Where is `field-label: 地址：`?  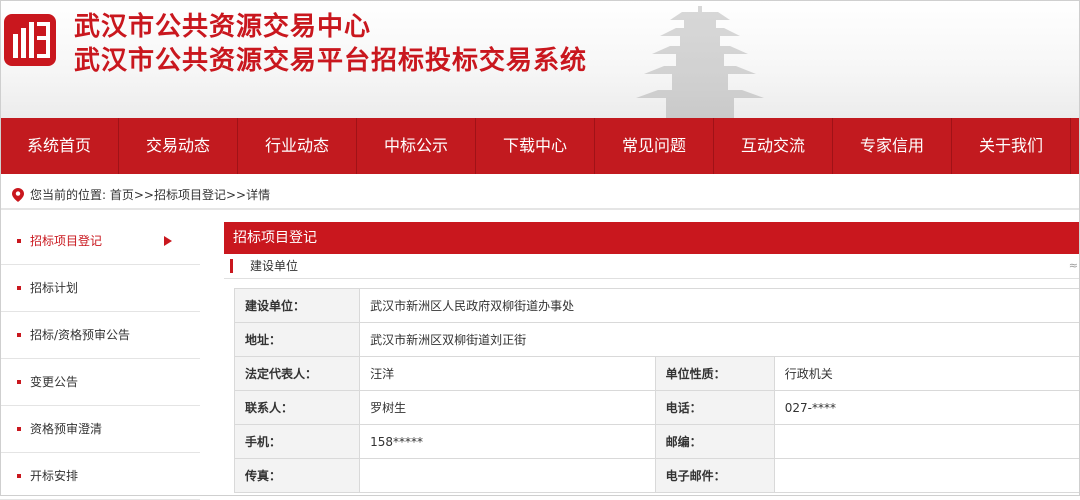 field-label: 地址： is located at coordinates (297, 339).